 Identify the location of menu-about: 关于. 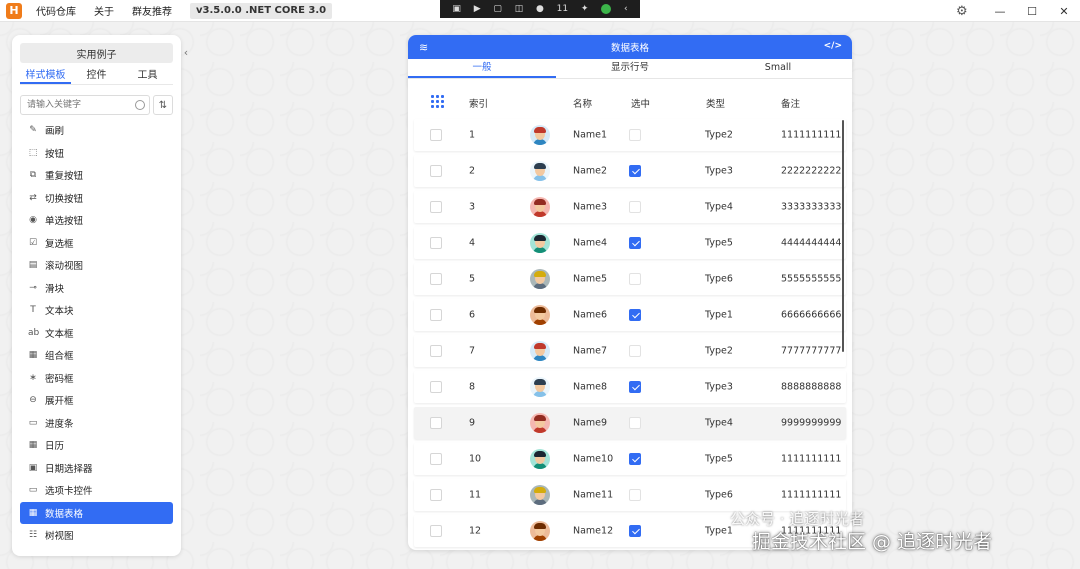
(104, 10).